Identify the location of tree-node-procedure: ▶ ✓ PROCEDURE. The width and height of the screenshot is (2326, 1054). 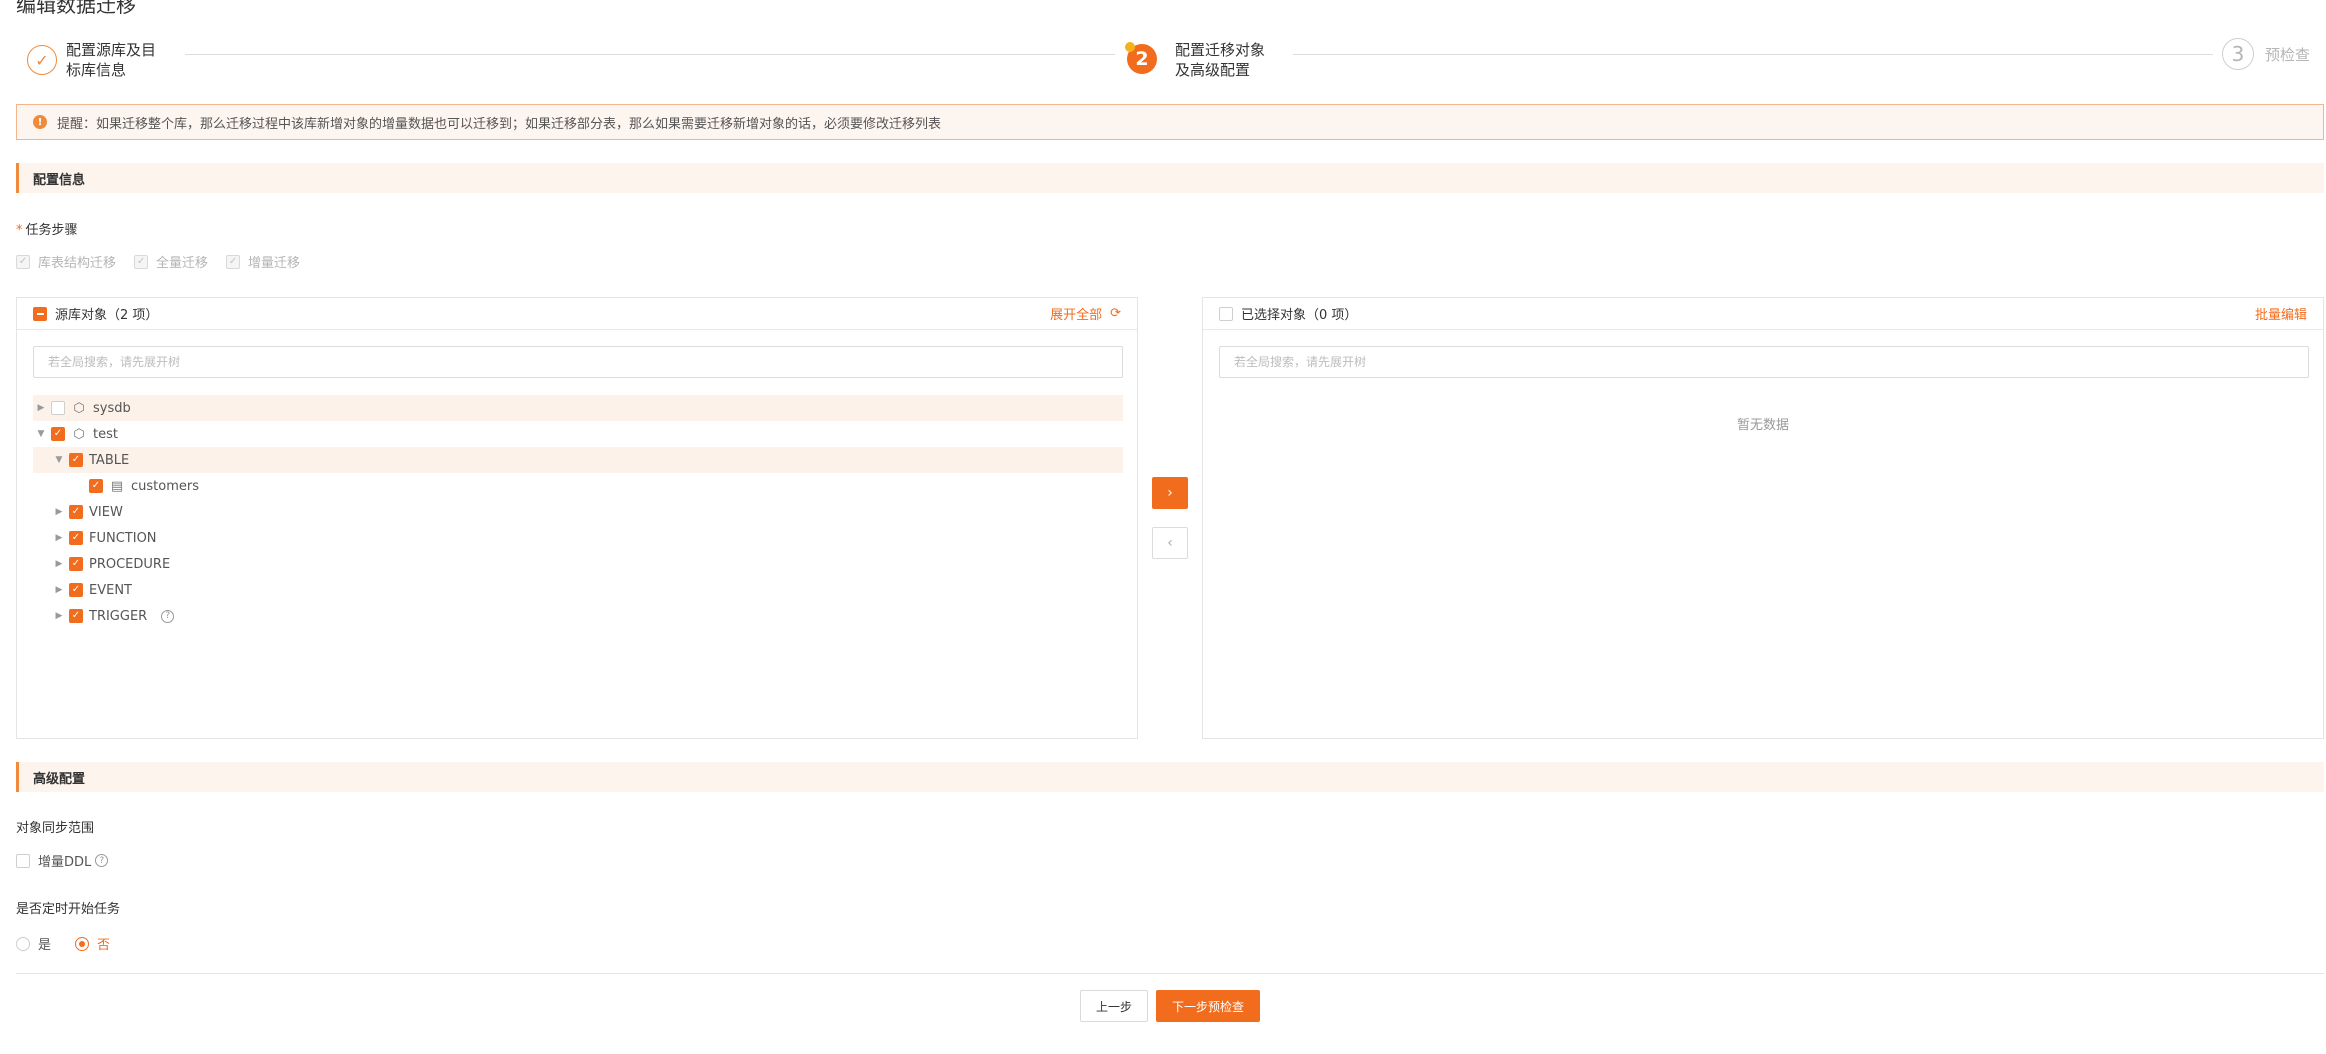
(578, 564).